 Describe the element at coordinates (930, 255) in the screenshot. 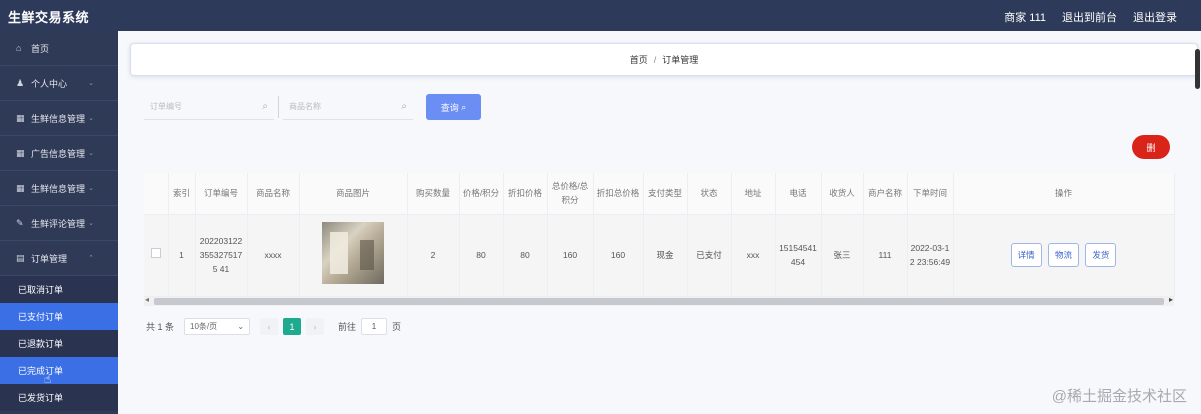

I see `cell-order-time: 2022-03-12 23:56:49` at that location.